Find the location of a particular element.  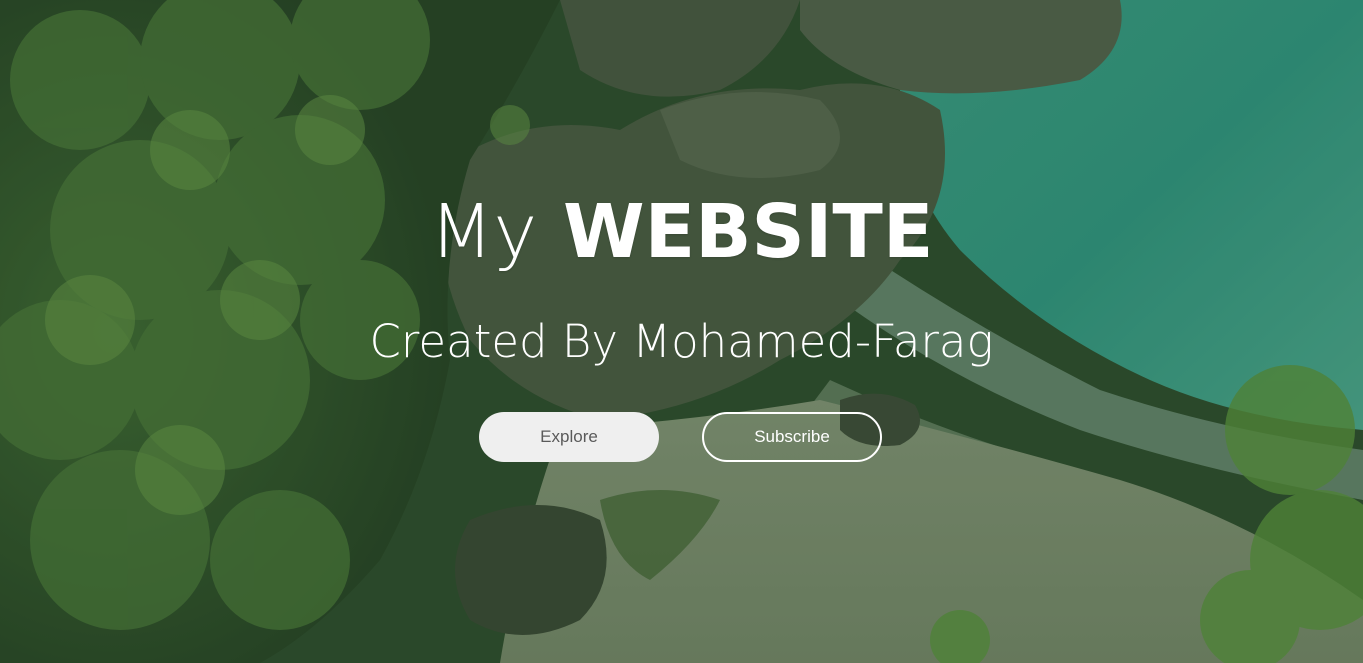

subscribe-button: Subscribe is located at coordinates (792, 437).